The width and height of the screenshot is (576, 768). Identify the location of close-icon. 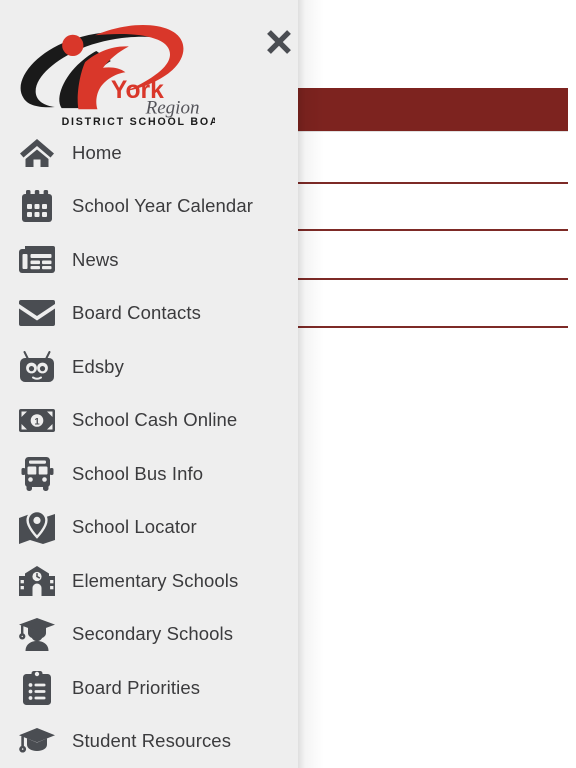
(279, 42).